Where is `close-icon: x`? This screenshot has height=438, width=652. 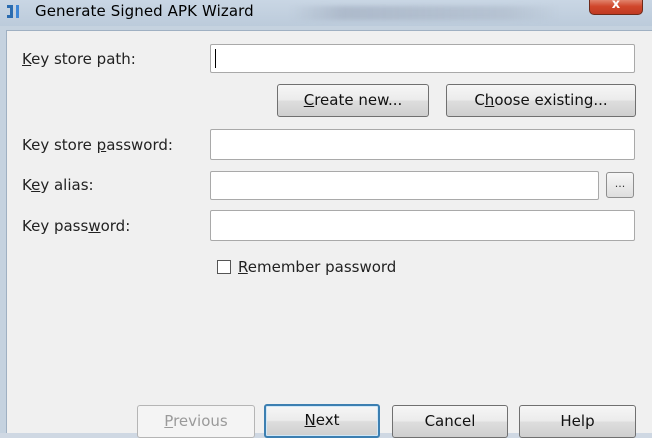
close-icon: x is located at coordinates (616, 6).